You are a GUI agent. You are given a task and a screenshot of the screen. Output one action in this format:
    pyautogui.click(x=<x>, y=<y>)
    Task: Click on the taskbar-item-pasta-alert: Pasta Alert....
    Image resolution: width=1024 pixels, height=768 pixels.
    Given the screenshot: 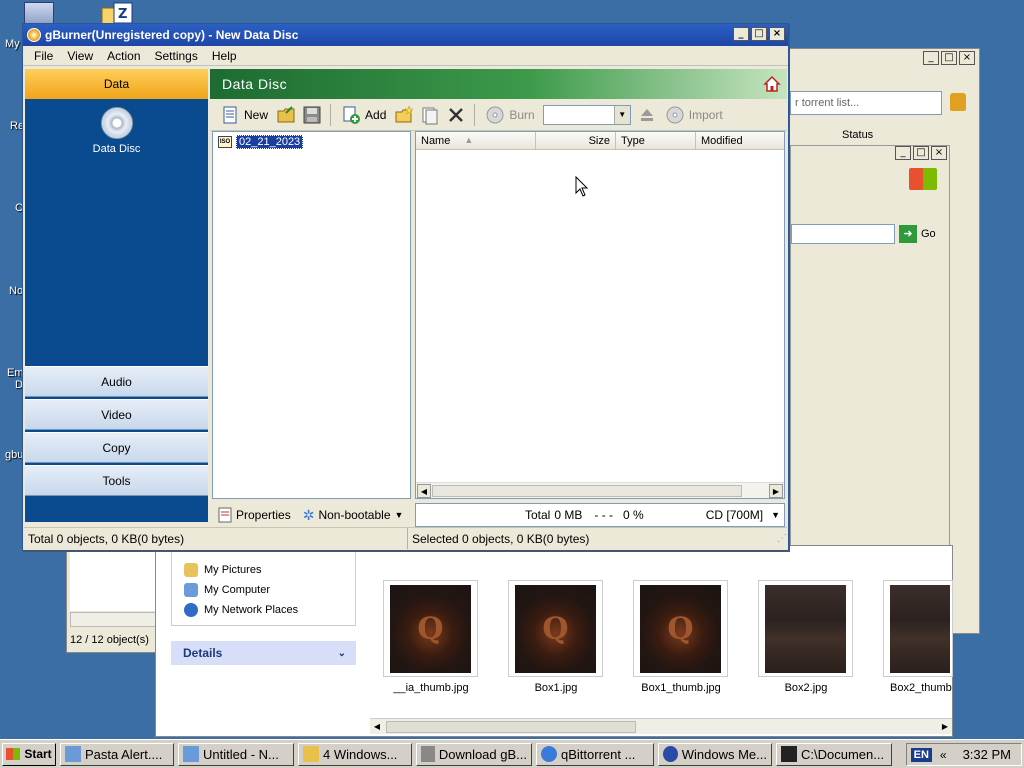 What is the action you would take?
    pyautogui.click(x=117, y=754)
    